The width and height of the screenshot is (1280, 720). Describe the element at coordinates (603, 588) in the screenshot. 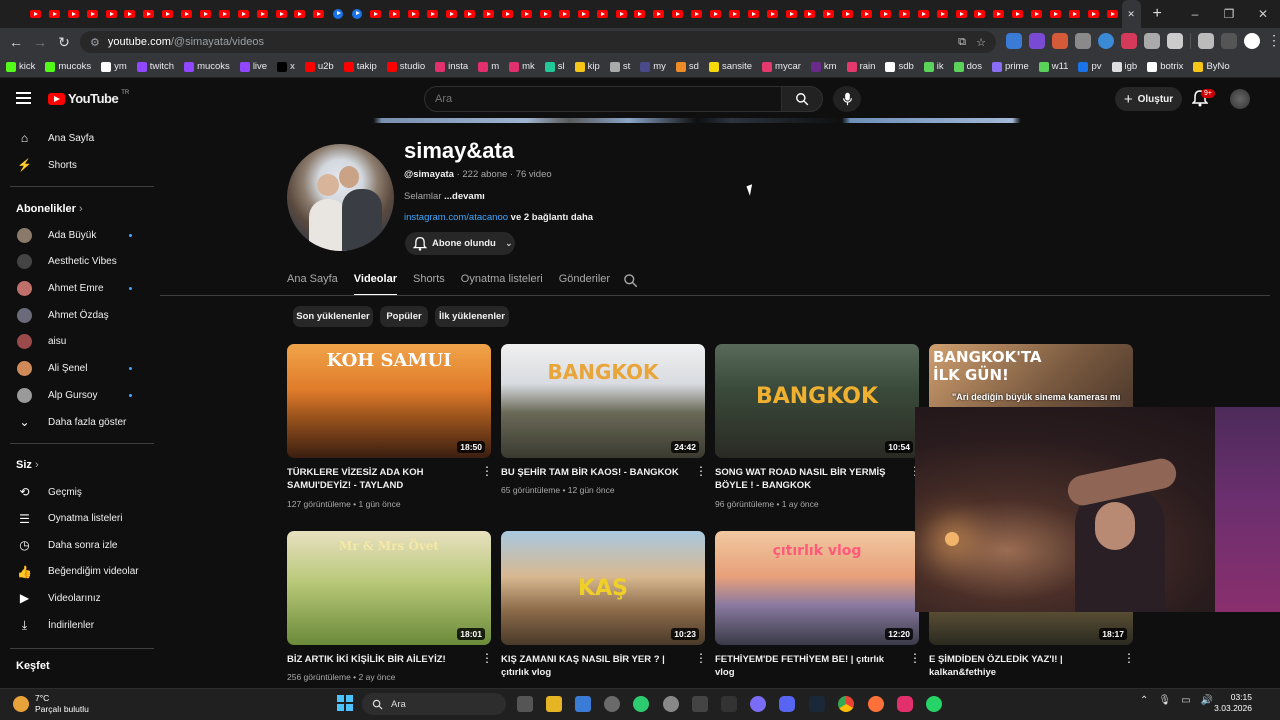

I see `video-thumbnail: KAŞ 10:23` at that location.